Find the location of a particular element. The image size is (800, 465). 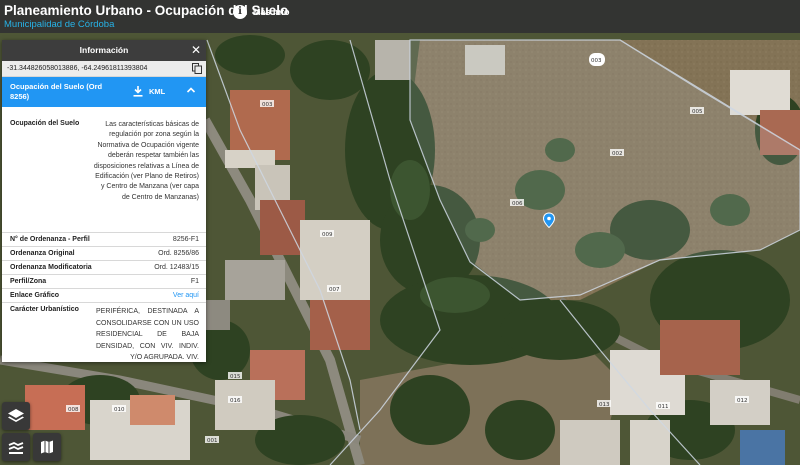

parcel-label: 006 is located at coordinates (517, 204).